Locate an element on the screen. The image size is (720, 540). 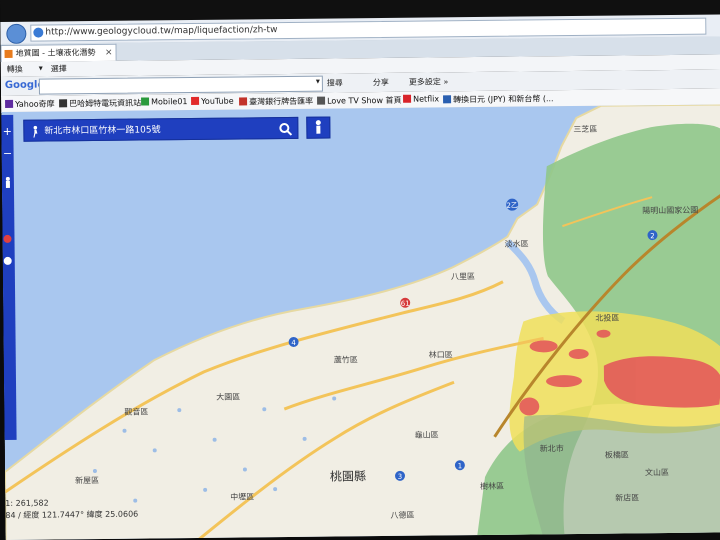
label-guishan: 龜山區 is located at coordinates (427, 434).